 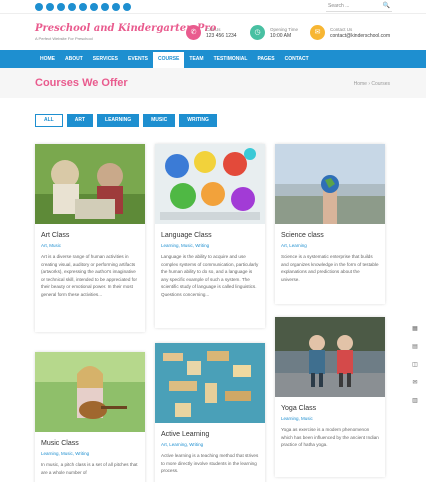 I want to click on clock-icon: ◷, so click(x=257, y=32).